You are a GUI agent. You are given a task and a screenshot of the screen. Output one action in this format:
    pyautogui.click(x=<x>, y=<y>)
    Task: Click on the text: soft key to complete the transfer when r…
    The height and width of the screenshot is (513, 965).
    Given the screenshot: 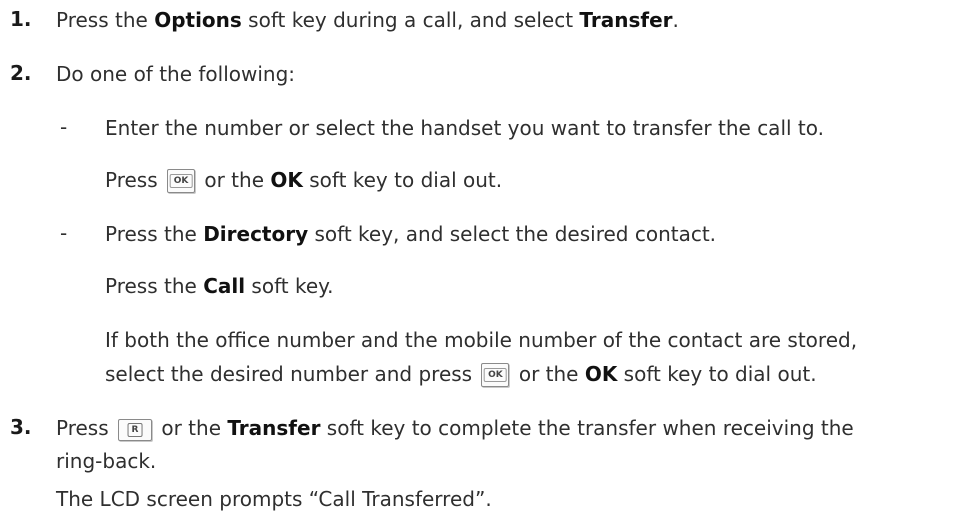 What is the action you would take?
    pyautogui.click(x=587, y=428)
    